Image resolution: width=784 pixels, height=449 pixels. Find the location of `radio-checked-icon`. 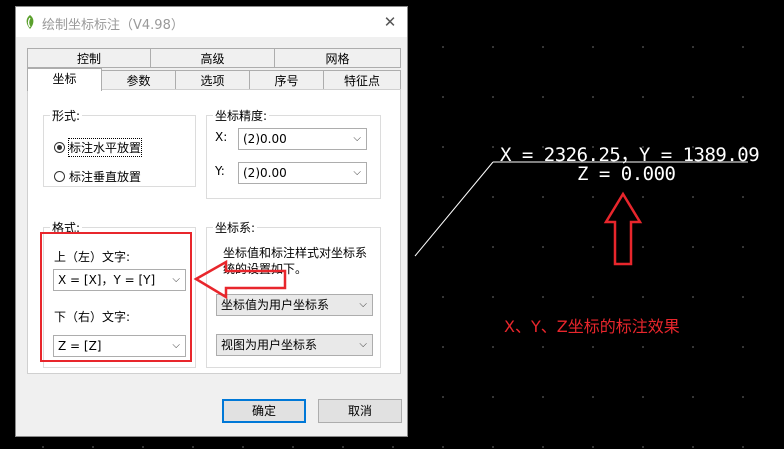

radio-checked-icon is located at coordinates (59, 147).